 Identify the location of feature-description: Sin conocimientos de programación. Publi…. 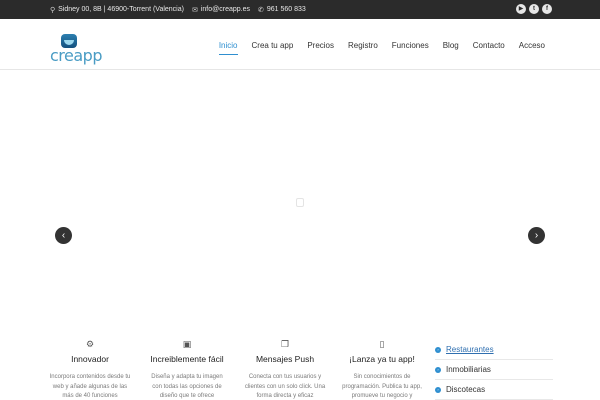
(382, 386).